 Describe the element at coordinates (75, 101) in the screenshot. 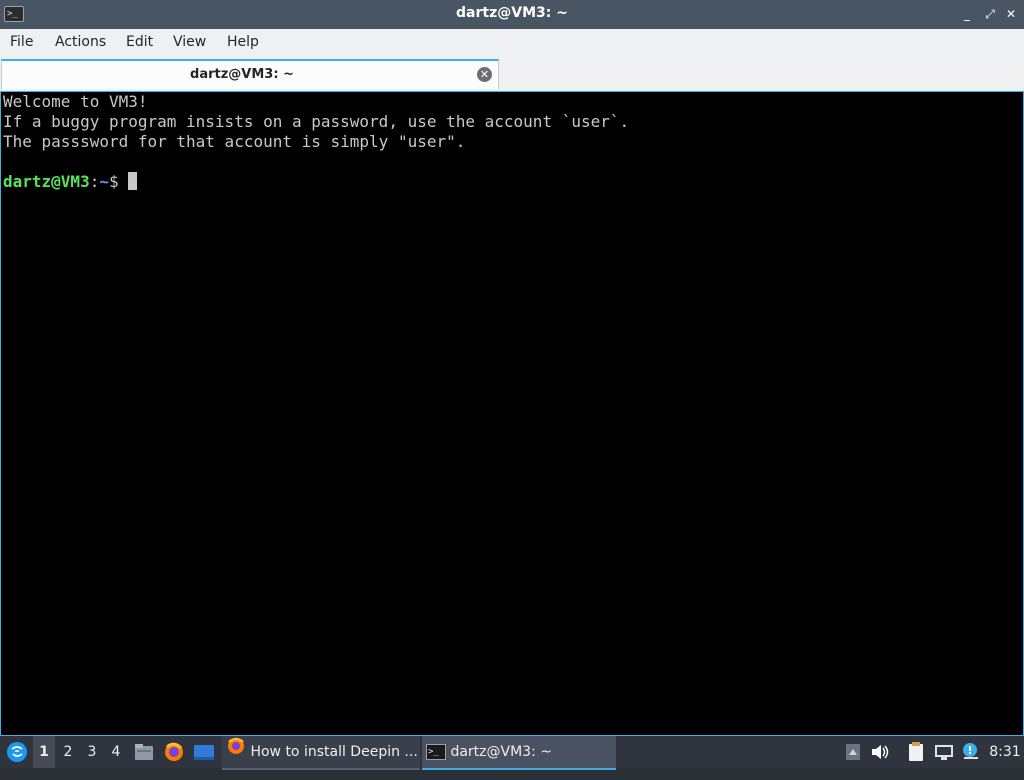

I see `terminal-line: Welcome to VM3!` at that location.